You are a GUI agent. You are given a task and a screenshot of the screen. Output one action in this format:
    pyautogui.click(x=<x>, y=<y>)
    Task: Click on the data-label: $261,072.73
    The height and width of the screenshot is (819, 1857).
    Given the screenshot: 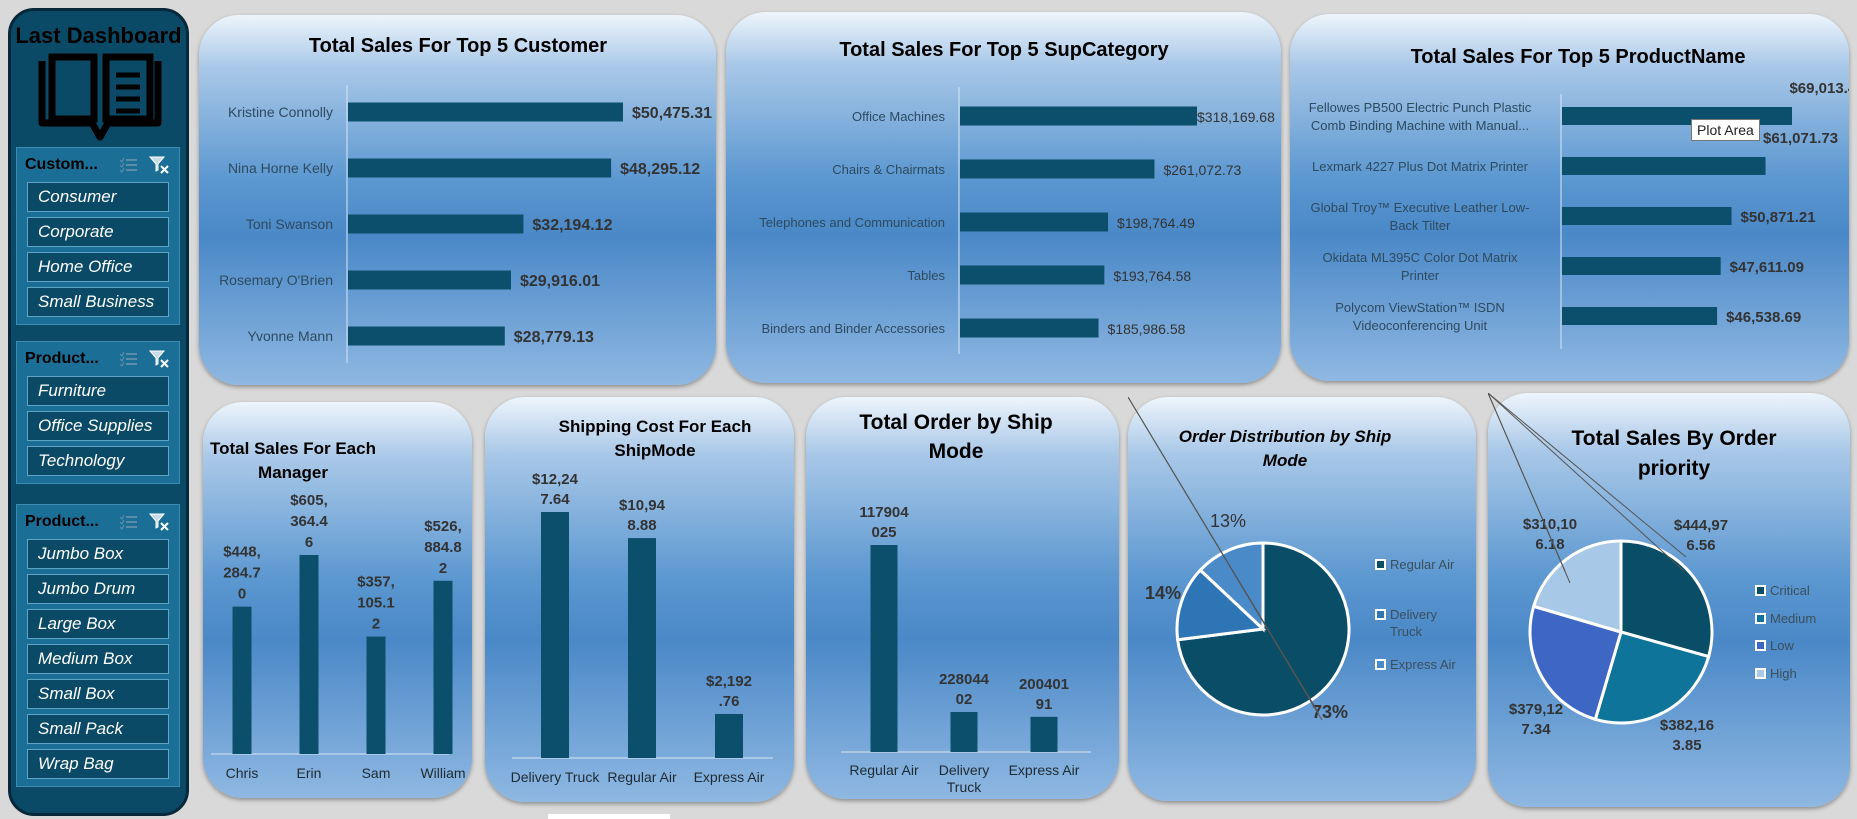 What is the action you would take?
    pyautogui.click(x=1202, y=170)
    